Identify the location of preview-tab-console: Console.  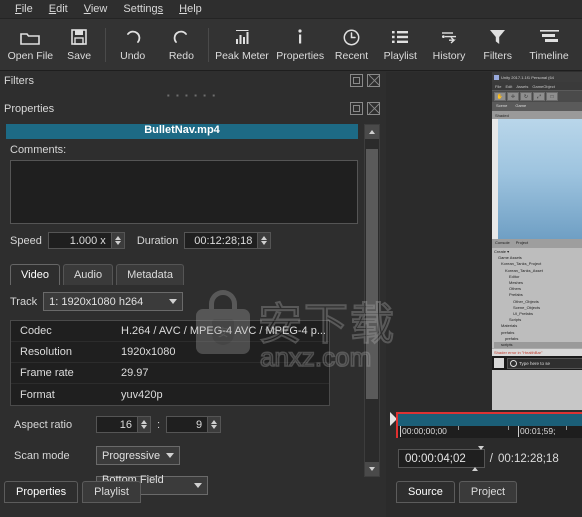
(502, 242).